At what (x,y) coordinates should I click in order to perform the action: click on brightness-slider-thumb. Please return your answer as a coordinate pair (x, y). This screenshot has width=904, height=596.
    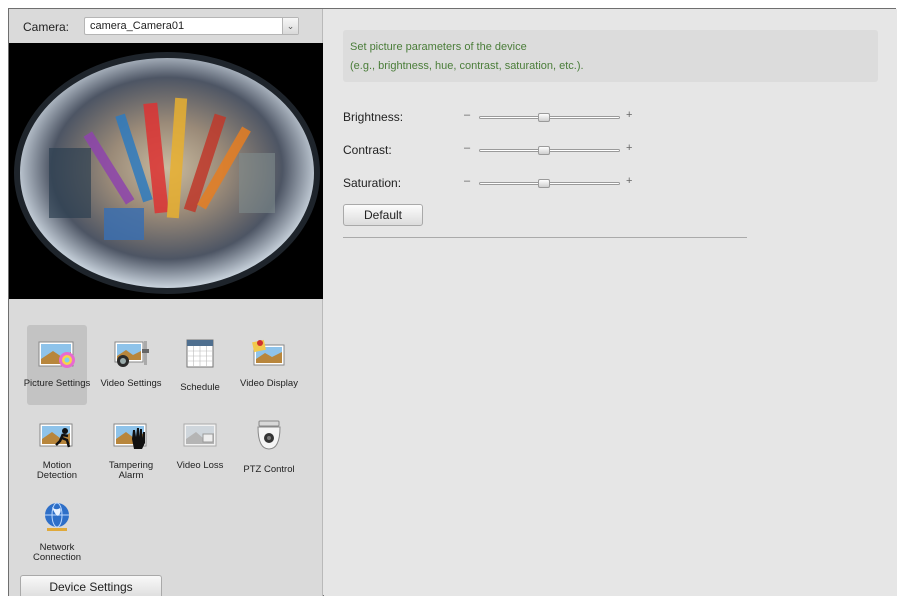
    Looking at the image, I should click on (544, 117).